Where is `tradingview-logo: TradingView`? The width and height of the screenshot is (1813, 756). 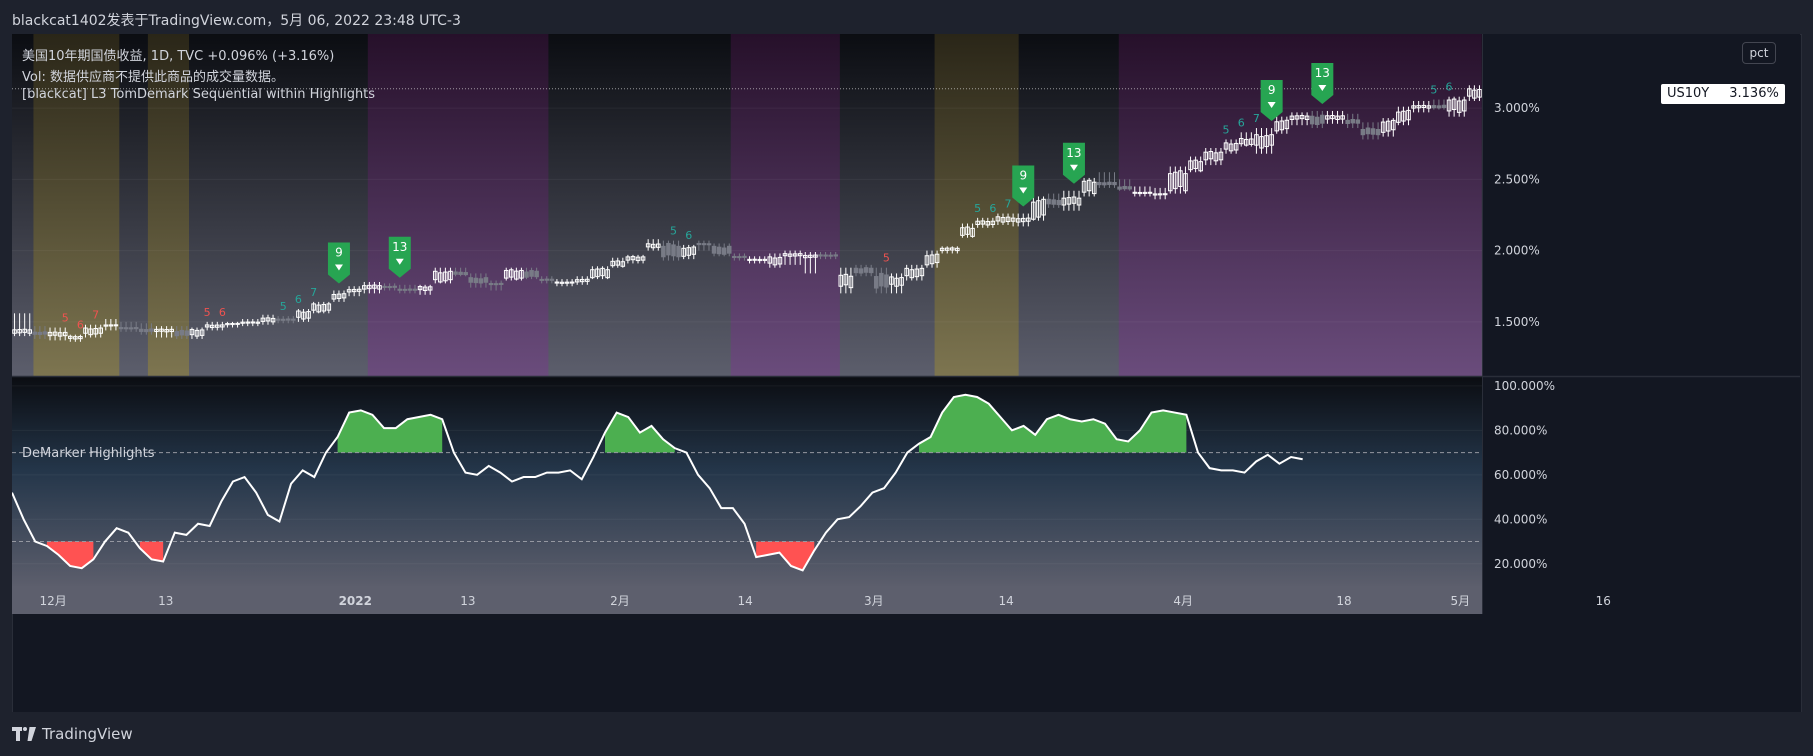
tradingview-logo: TradingView is located at coordinates (72, 734).